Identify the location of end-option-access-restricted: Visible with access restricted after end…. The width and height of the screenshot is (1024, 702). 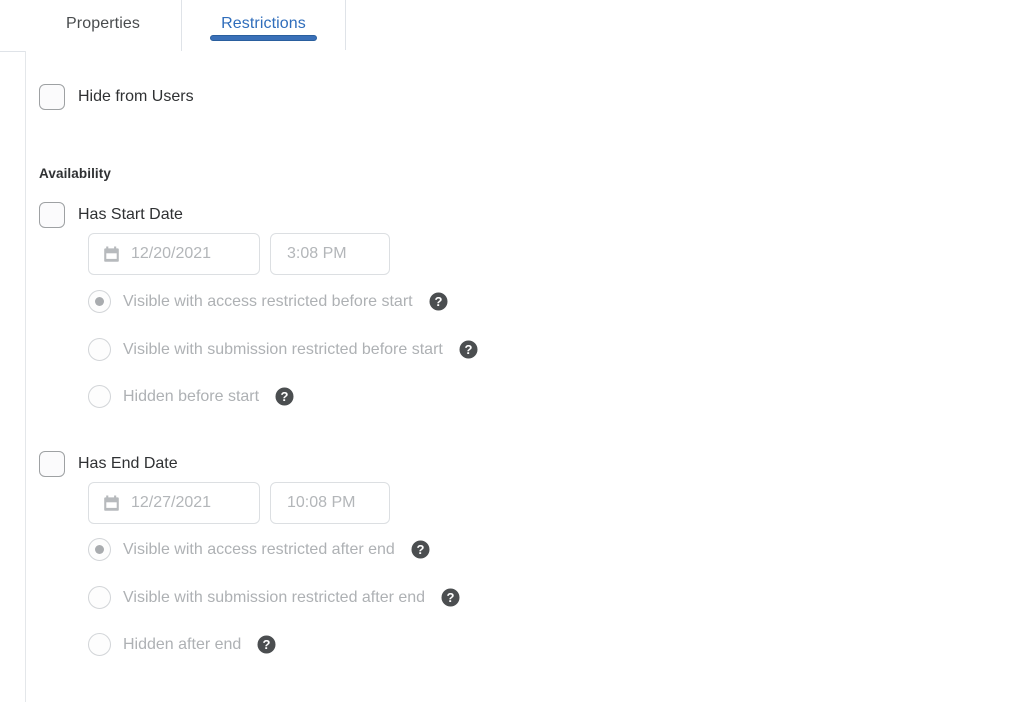
(259, 549).